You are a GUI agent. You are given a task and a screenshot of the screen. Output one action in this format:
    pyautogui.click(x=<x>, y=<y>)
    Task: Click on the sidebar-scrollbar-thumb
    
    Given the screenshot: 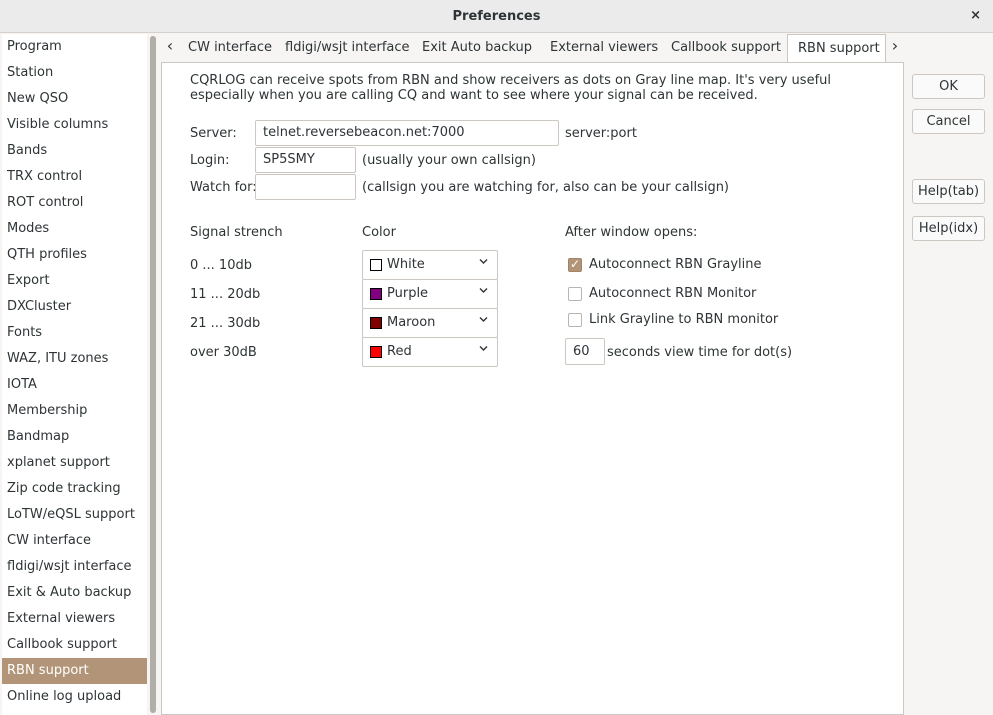 What is the action you would take?
    pyautogui.click(x=153, y=374)
    